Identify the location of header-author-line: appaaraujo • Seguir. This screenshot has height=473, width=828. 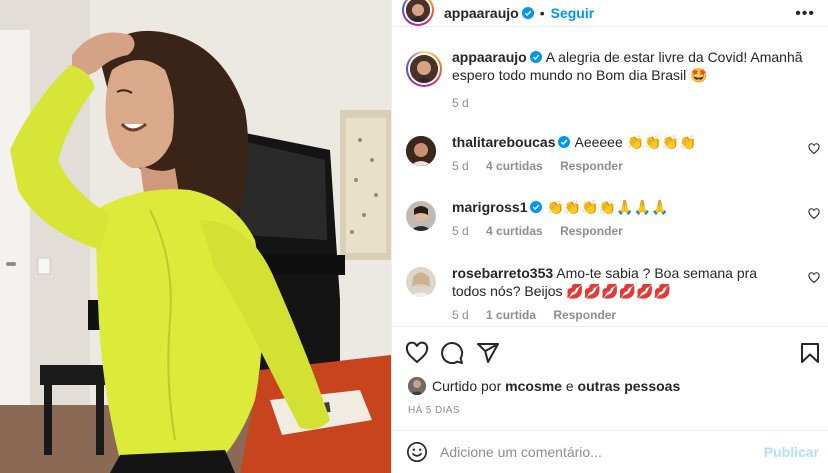
(519, 13).